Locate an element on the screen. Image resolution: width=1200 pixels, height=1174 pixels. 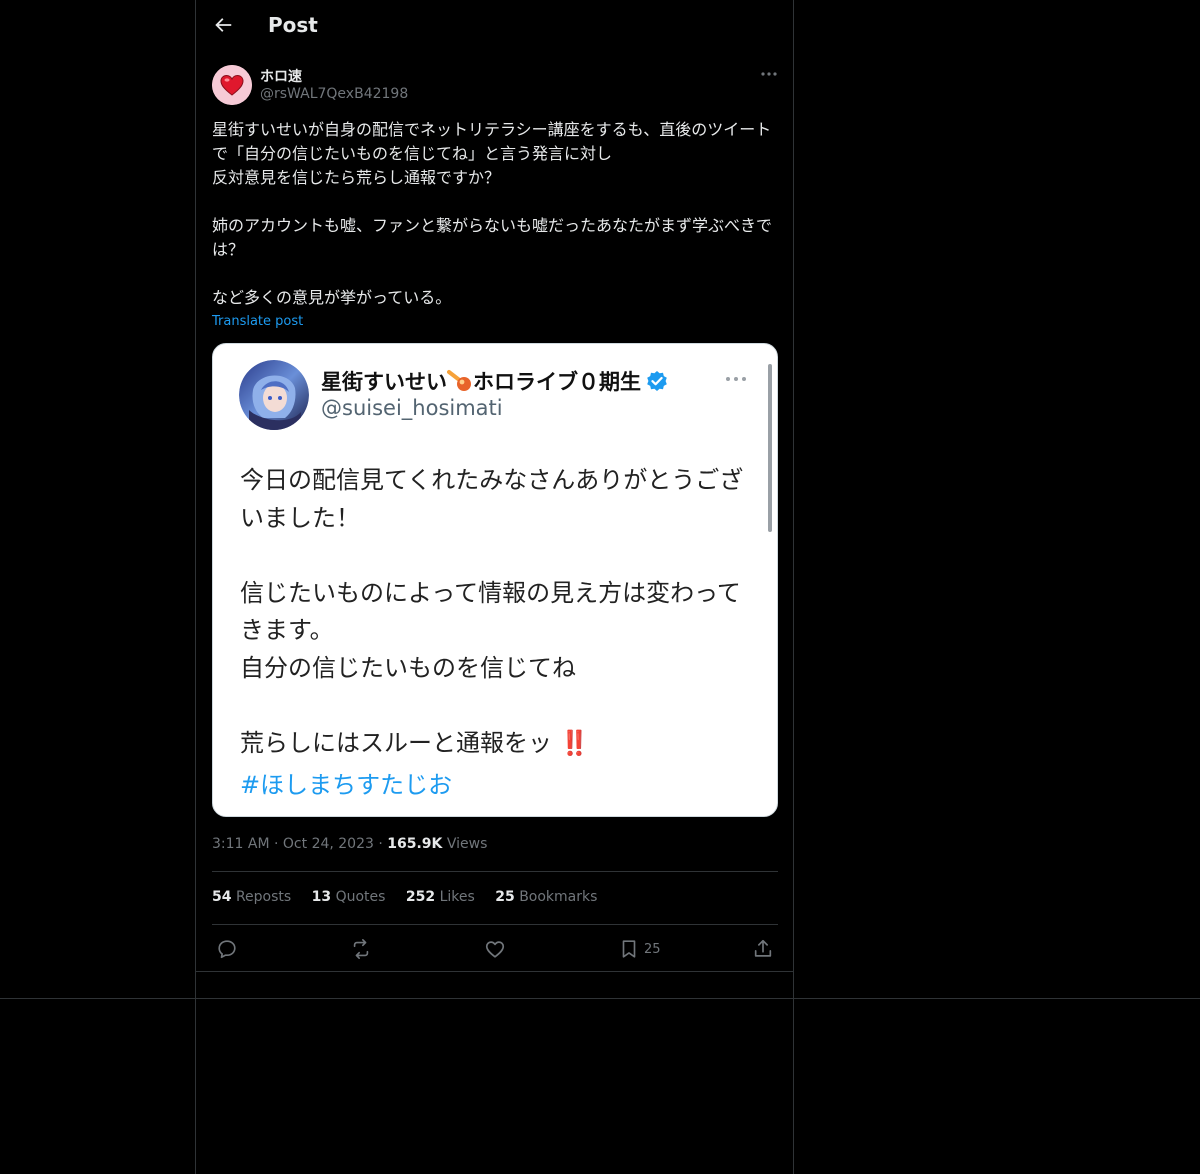
author-name: ホロ速 is located at coordinates (281, 76).